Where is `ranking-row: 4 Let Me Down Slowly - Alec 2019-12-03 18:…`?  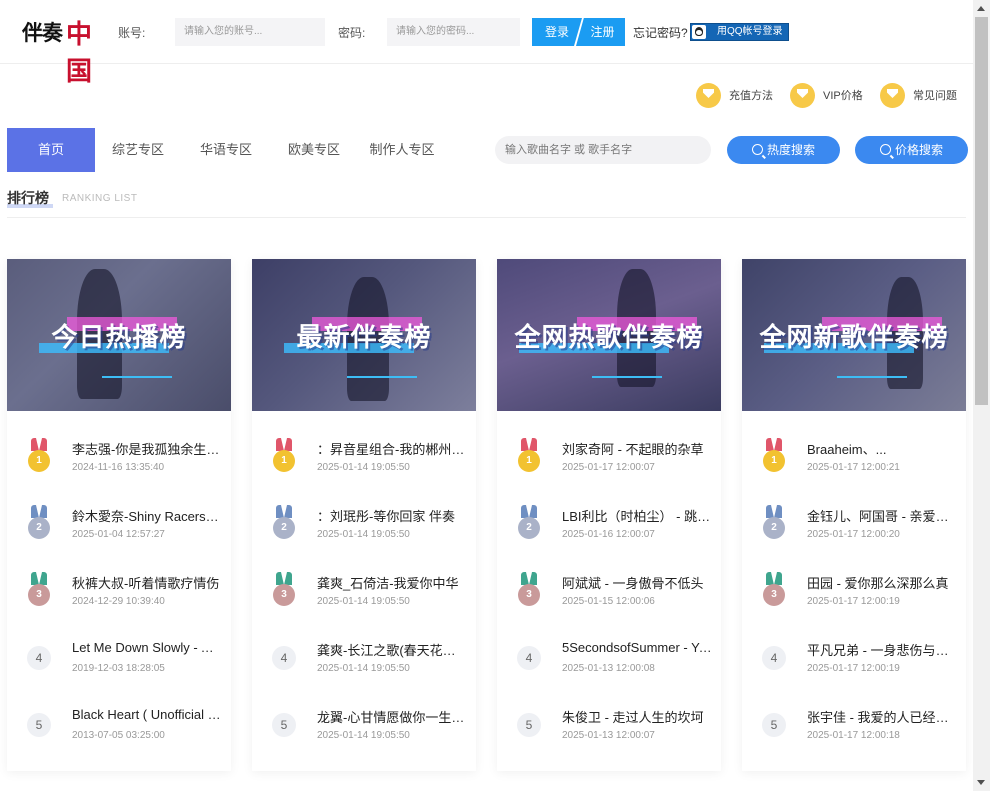
ranking-row: 4 Let Me Down Slowly - Alec 2019-12-03 18:… is located at coordinates (119, 663).